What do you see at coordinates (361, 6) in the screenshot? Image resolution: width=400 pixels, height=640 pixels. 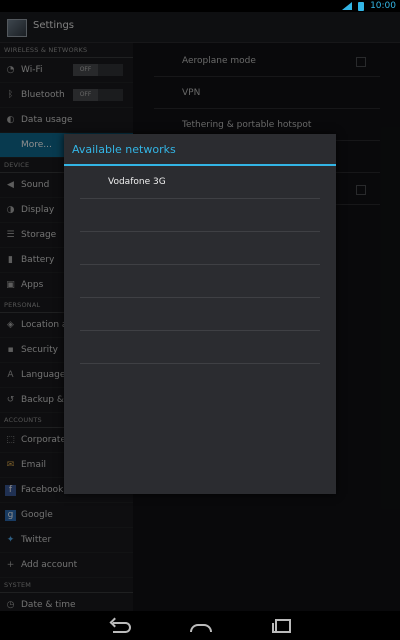 I see `battery-icon` at bounding box center [361, 6].